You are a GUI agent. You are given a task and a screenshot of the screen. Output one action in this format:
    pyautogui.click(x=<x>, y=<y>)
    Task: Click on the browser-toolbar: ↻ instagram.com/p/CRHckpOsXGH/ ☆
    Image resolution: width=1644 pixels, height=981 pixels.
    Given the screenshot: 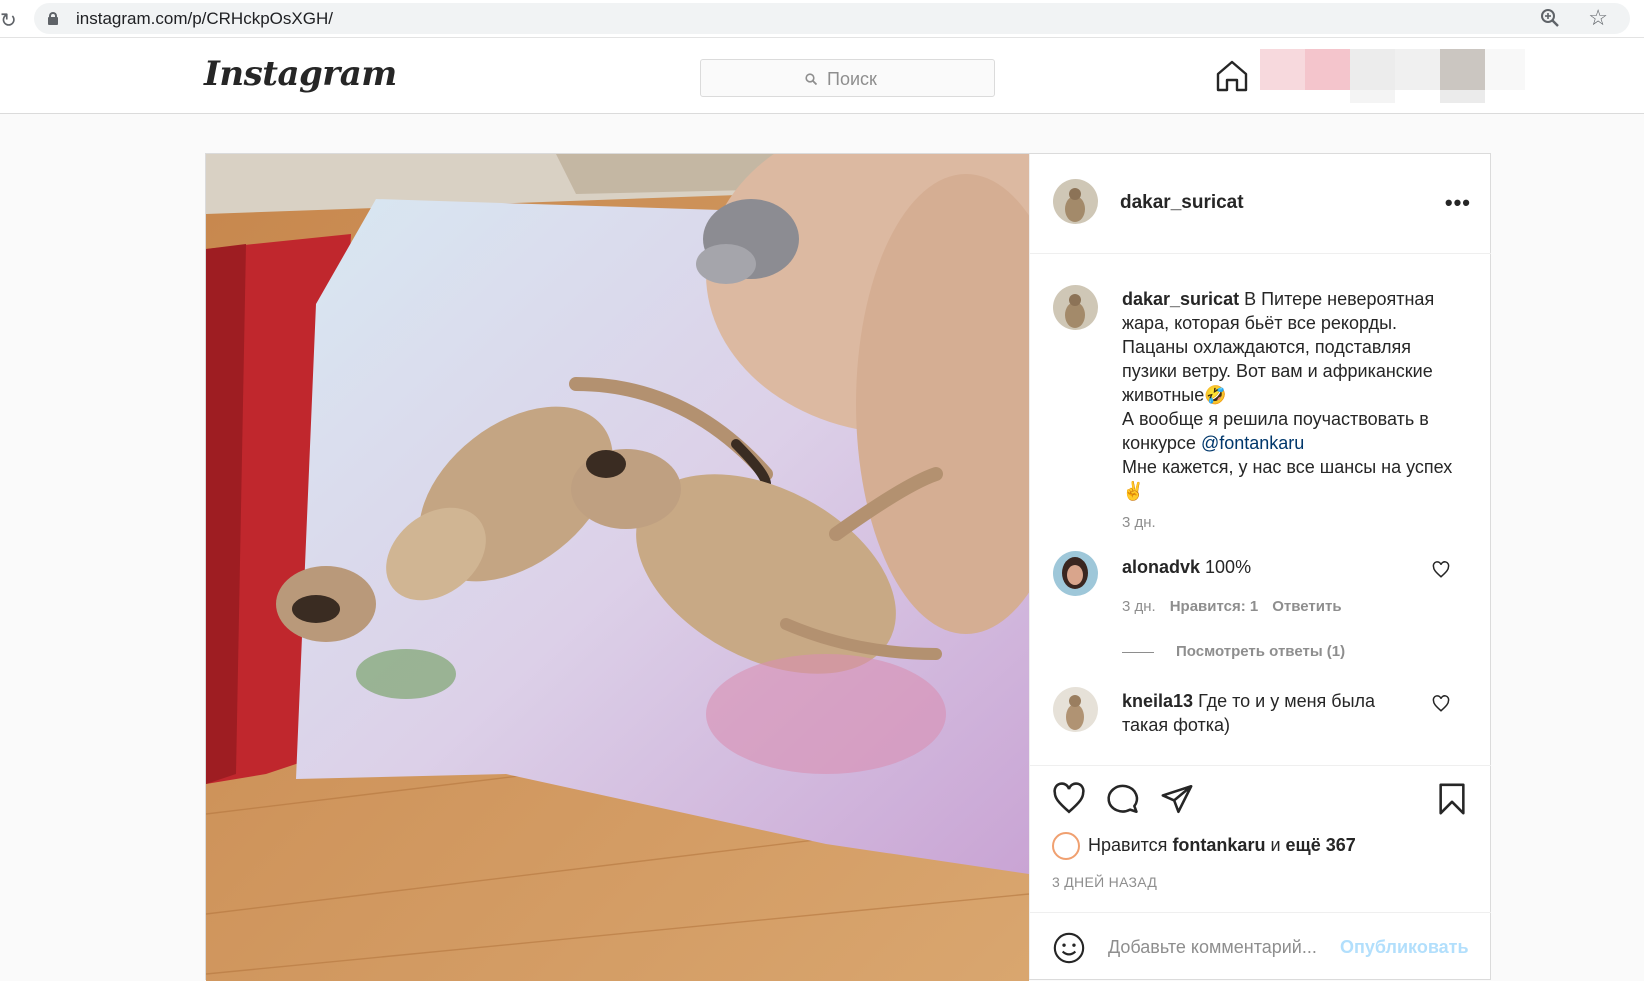 What is the action you would take?
    pyautogui.click(x=822, y=19)
    